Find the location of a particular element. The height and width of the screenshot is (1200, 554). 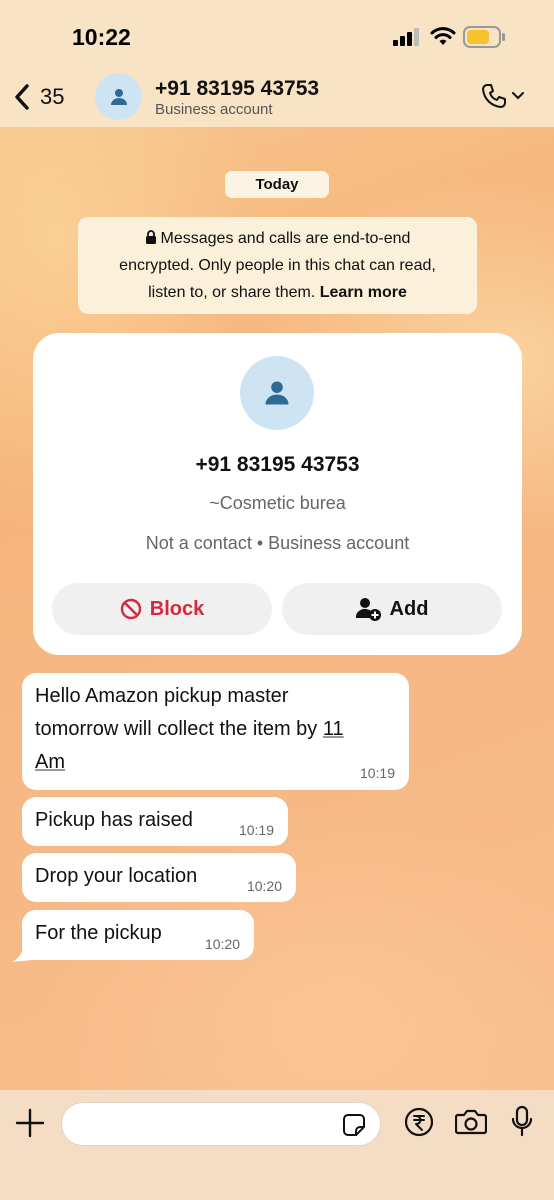

block-icon is located at coordinates (130, 609).